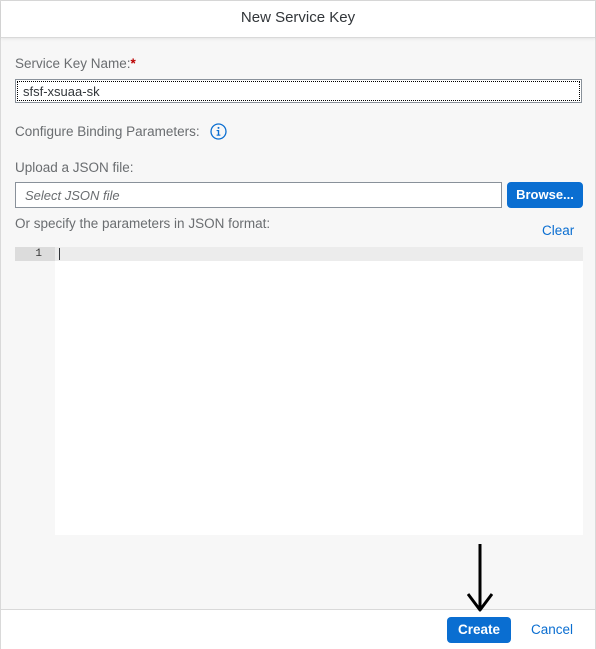  Describe the element at coordinates (73, 63) in the screenshot. I see `service-key-name-label-text: Service Key Name:` at that location.